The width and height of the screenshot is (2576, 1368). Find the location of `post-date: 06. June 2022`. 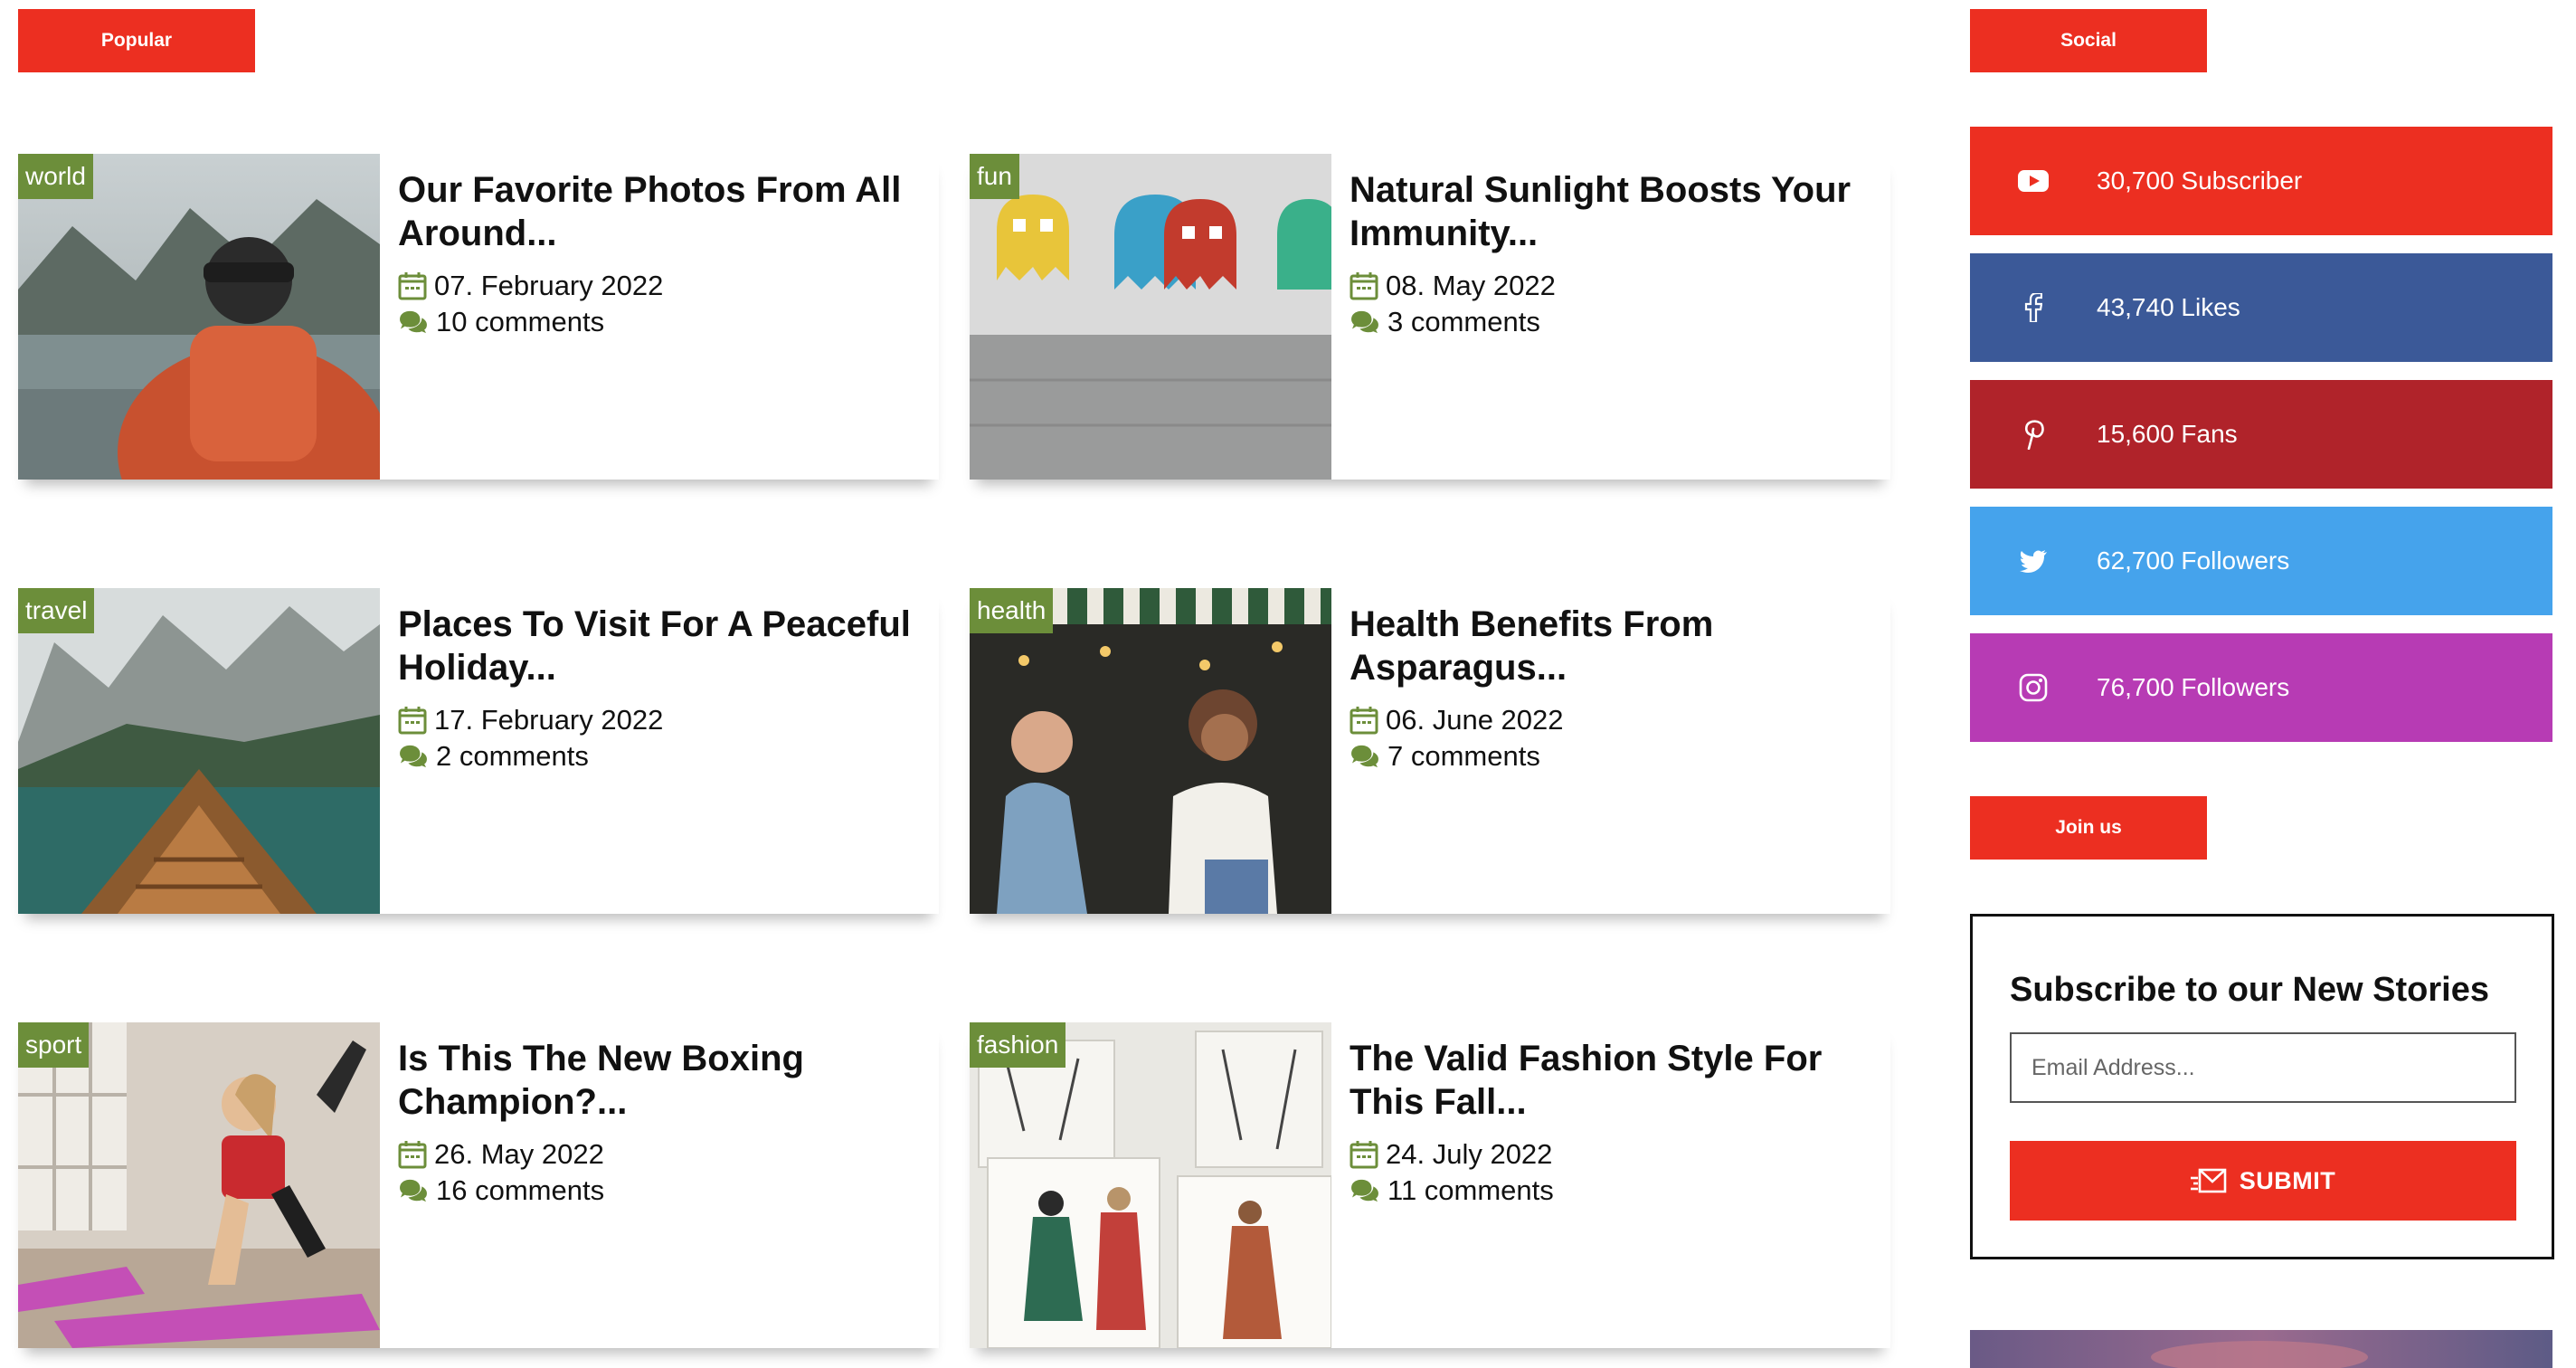

post-date: 06. June 2022 is located at coordinates (1616, 720).